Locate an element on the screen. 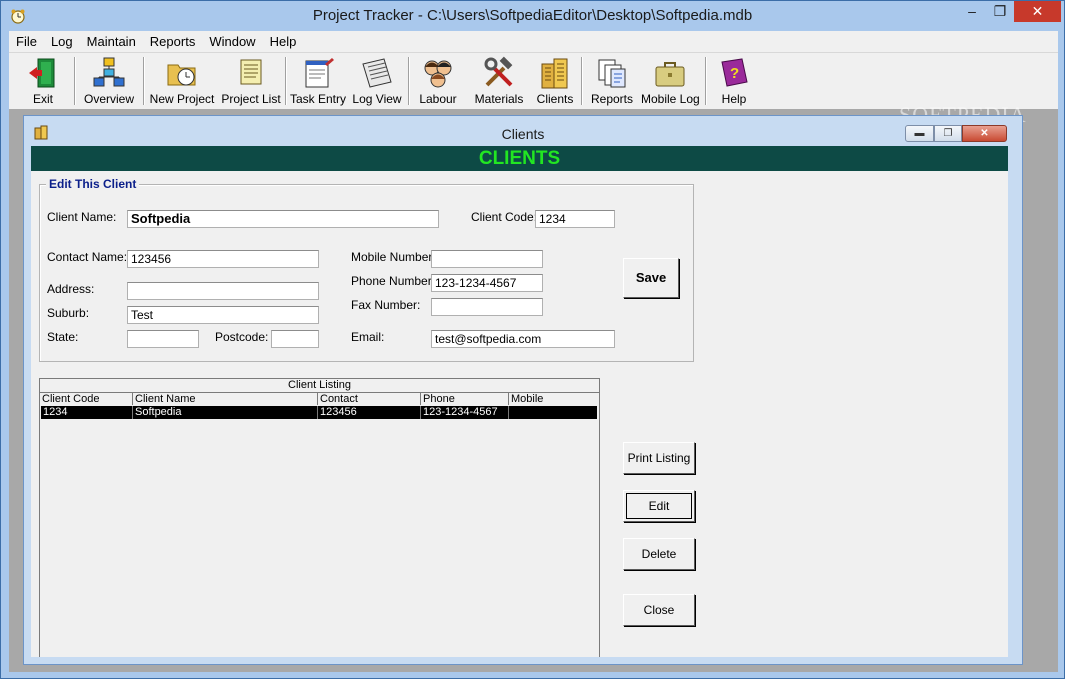  client-name-label: Client Name: is located at coordinates (82, 217).